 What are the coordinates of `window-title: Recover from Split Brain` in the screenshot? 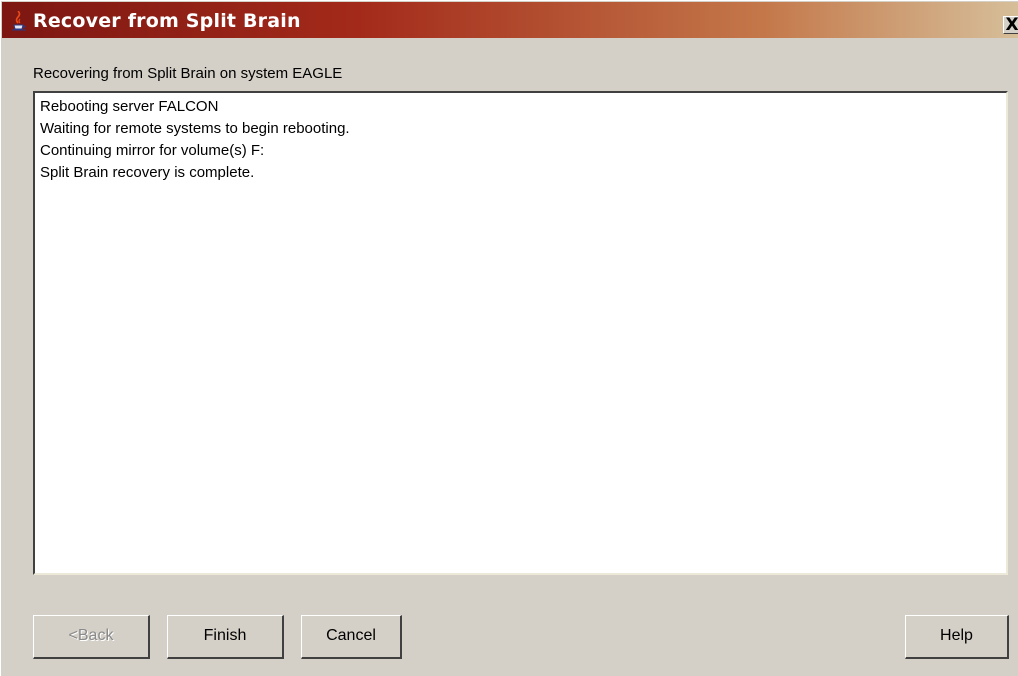 It's located at (167, 21).